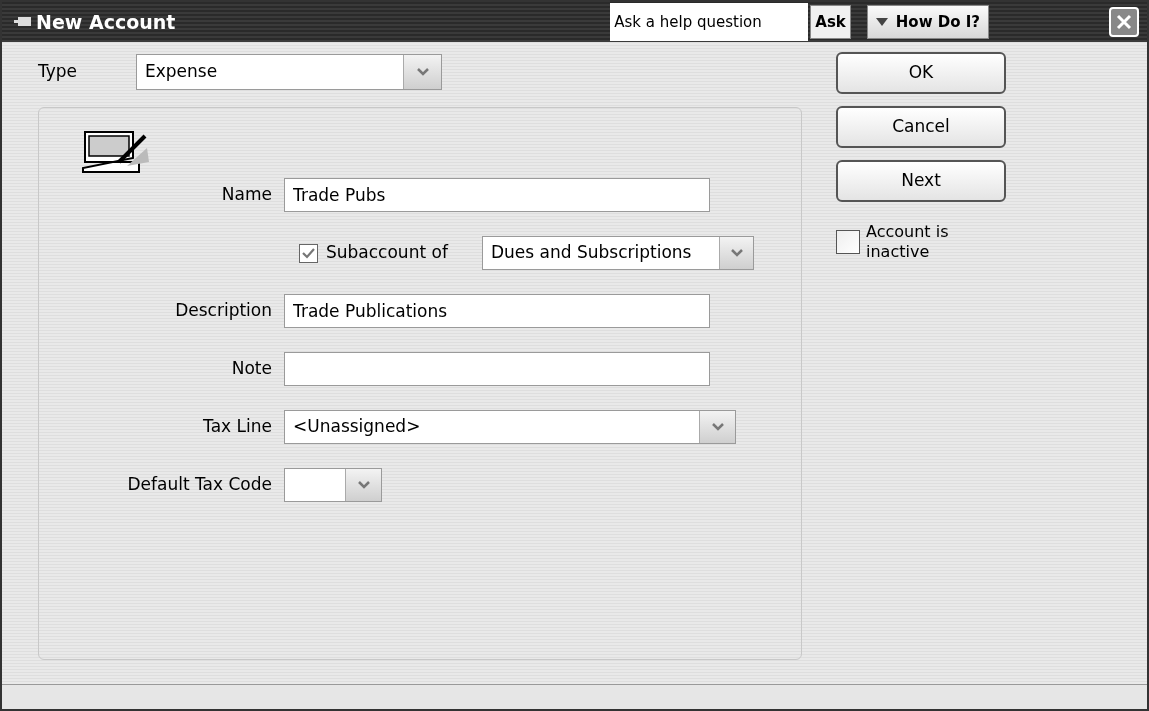 This screenshot has width=1149, height=711. Describe the element at coordinates (709, 22) in the screenshot. I see `help-question-field: Ask a help question` at that location.